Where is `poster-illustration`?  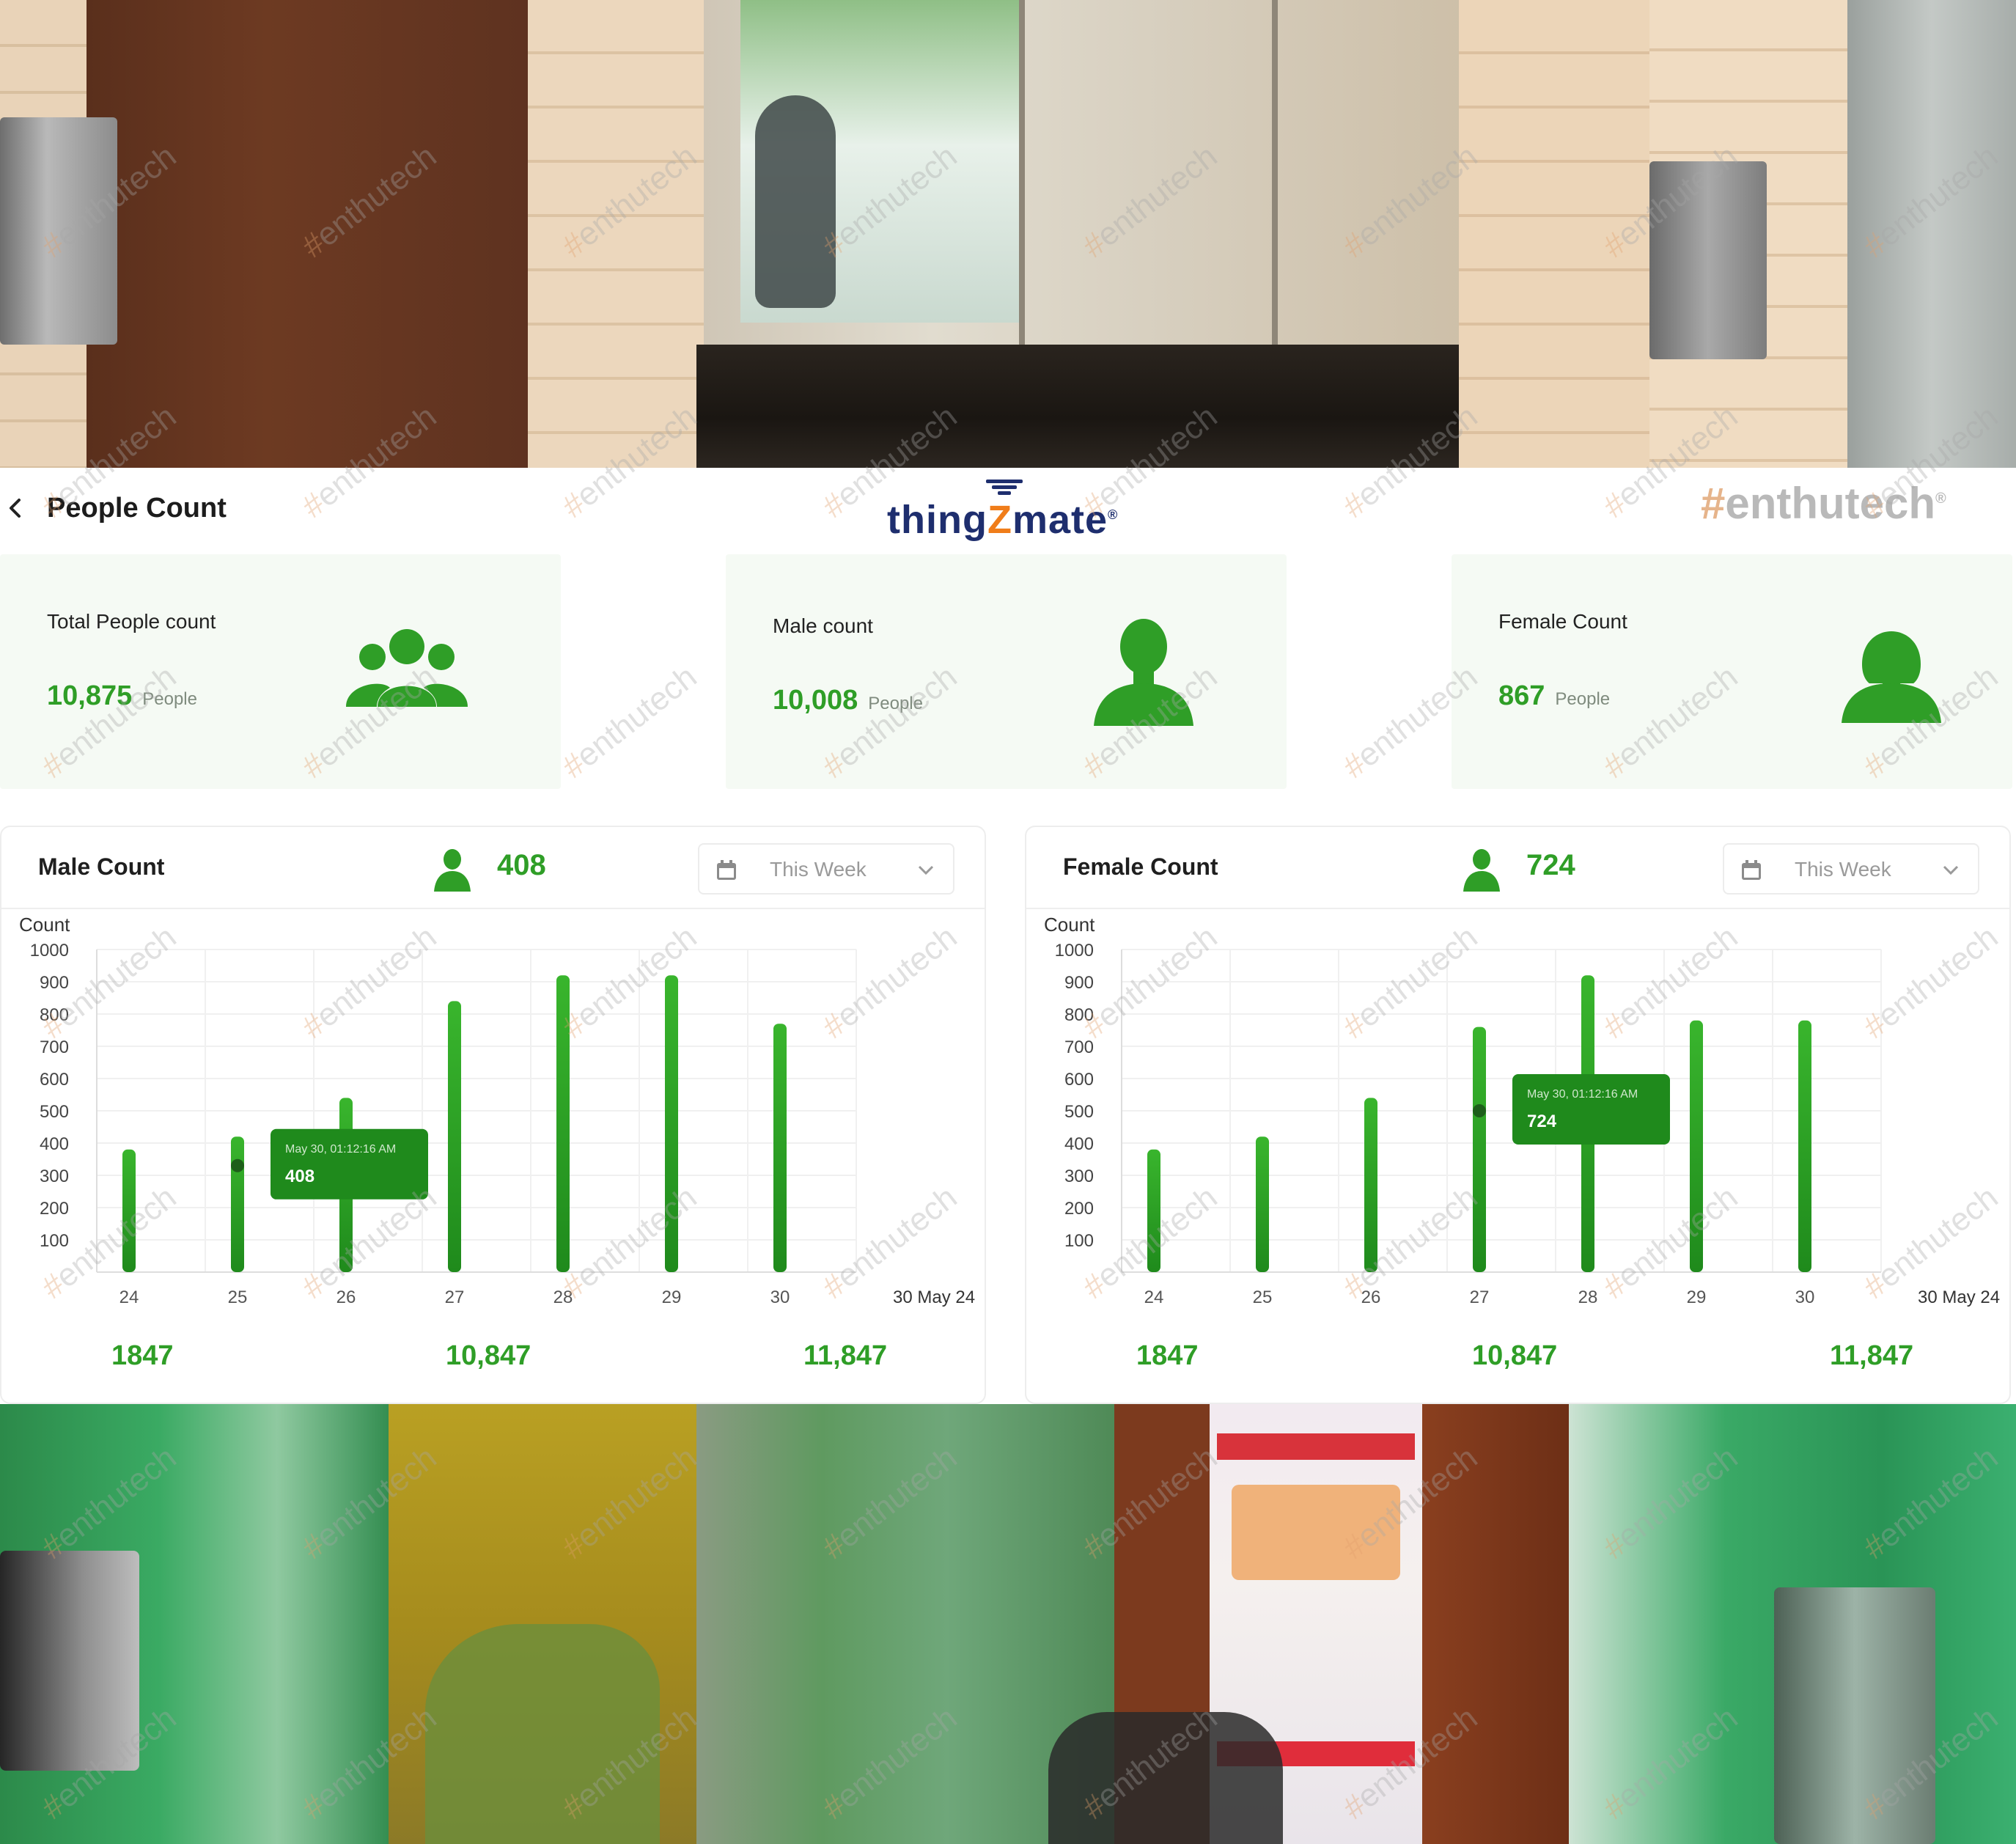 poster-illustration is located at coordinates (1316, 1532).